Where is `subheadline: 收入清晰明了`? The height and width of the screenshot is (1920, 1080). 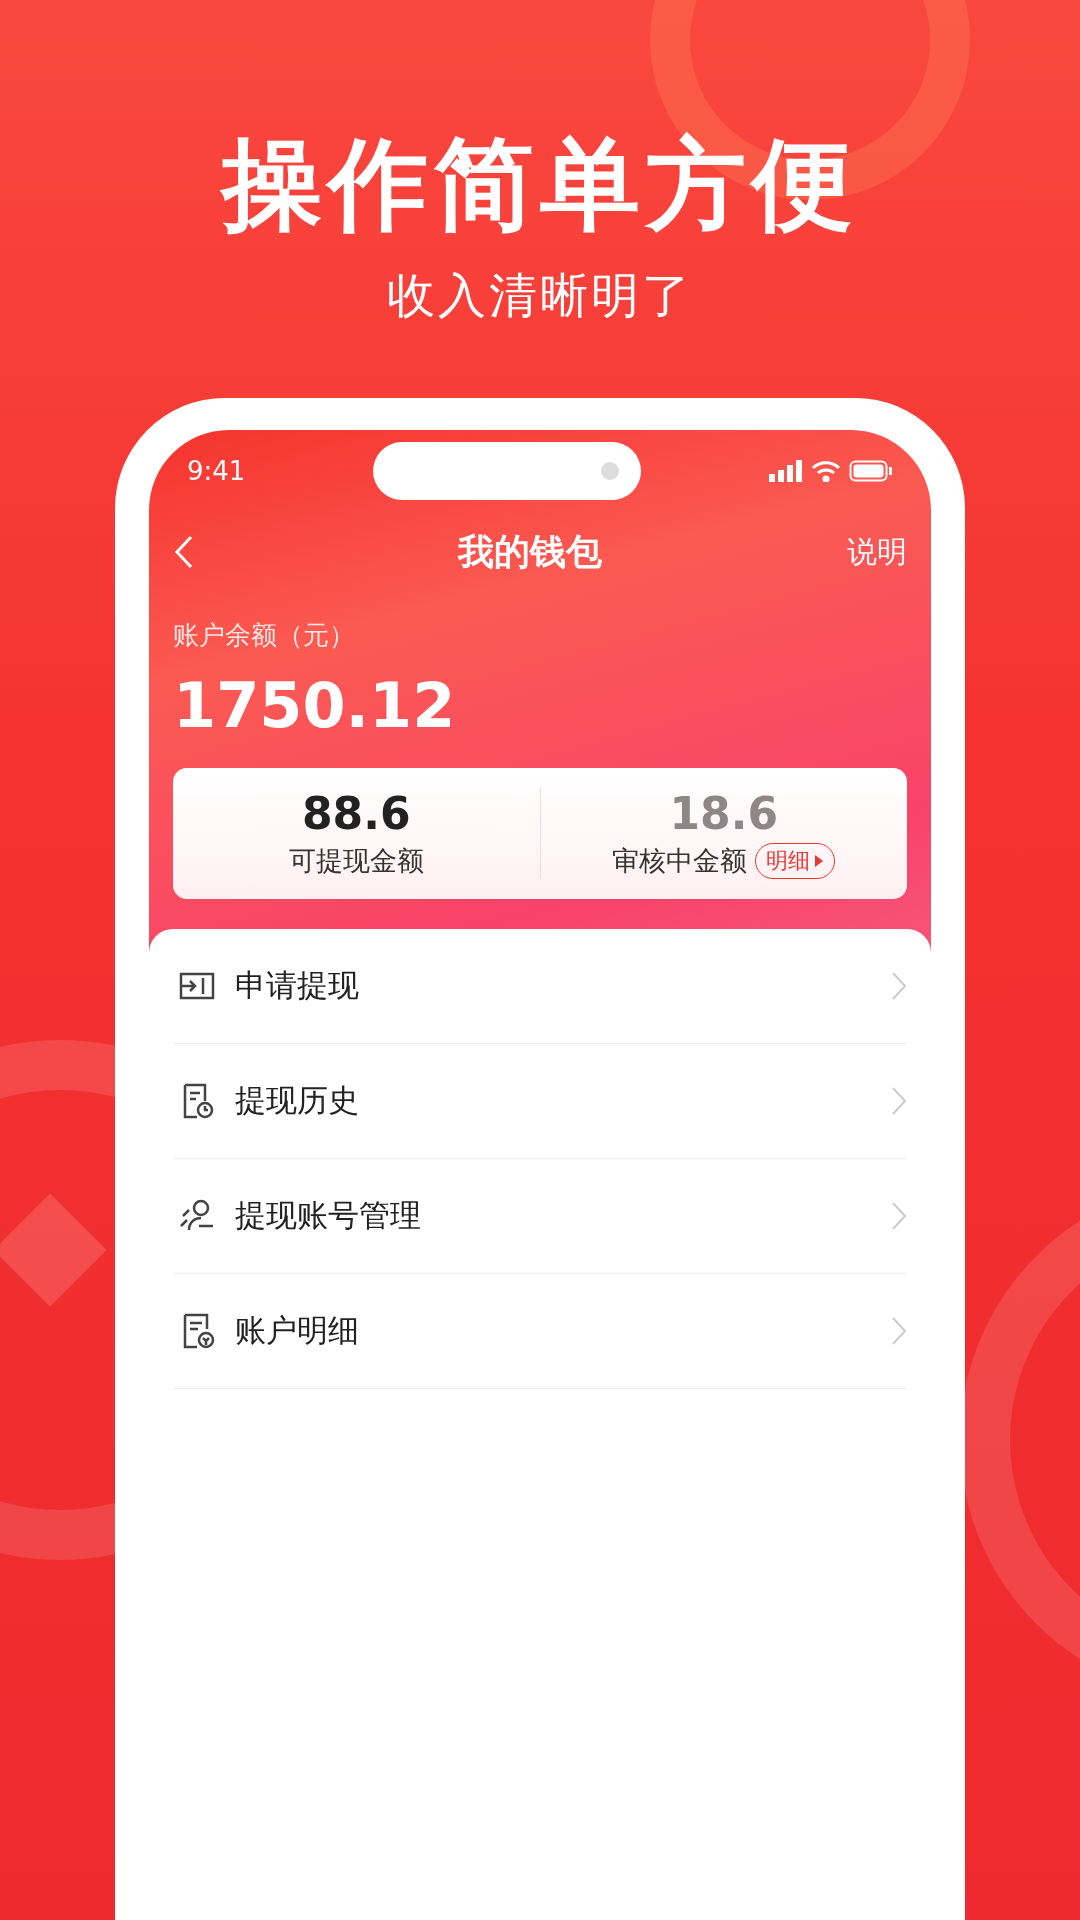 subheadline: 收入清晰明了 is located at coordinates (540, 295).